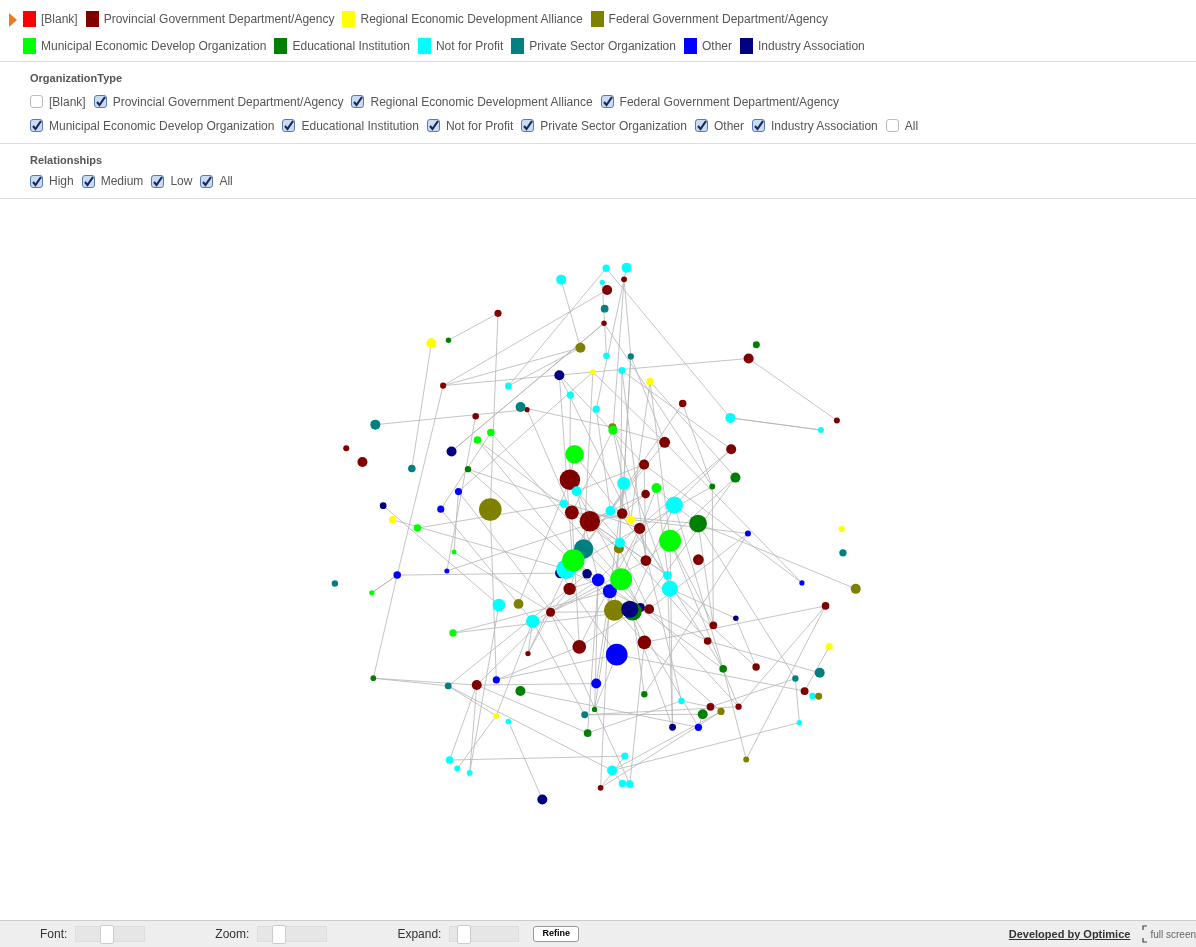 This screenshot has height=947, width=1196. Describe the element at coordinates (419, 934) in the screenshot. I see `slider-label: Expand:` at that location.